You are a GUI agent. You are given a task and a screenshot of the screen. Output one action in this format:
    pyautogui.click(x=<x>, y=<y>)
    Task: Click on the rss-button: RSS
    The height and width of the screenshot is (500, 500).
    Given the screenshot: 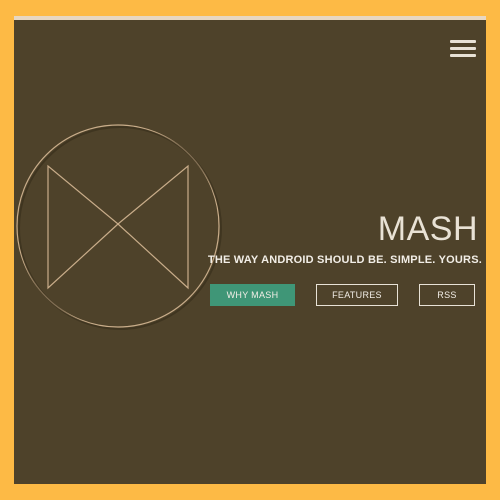 What is the action you would take?
    pyautogui.click(x=447, y=295)
    